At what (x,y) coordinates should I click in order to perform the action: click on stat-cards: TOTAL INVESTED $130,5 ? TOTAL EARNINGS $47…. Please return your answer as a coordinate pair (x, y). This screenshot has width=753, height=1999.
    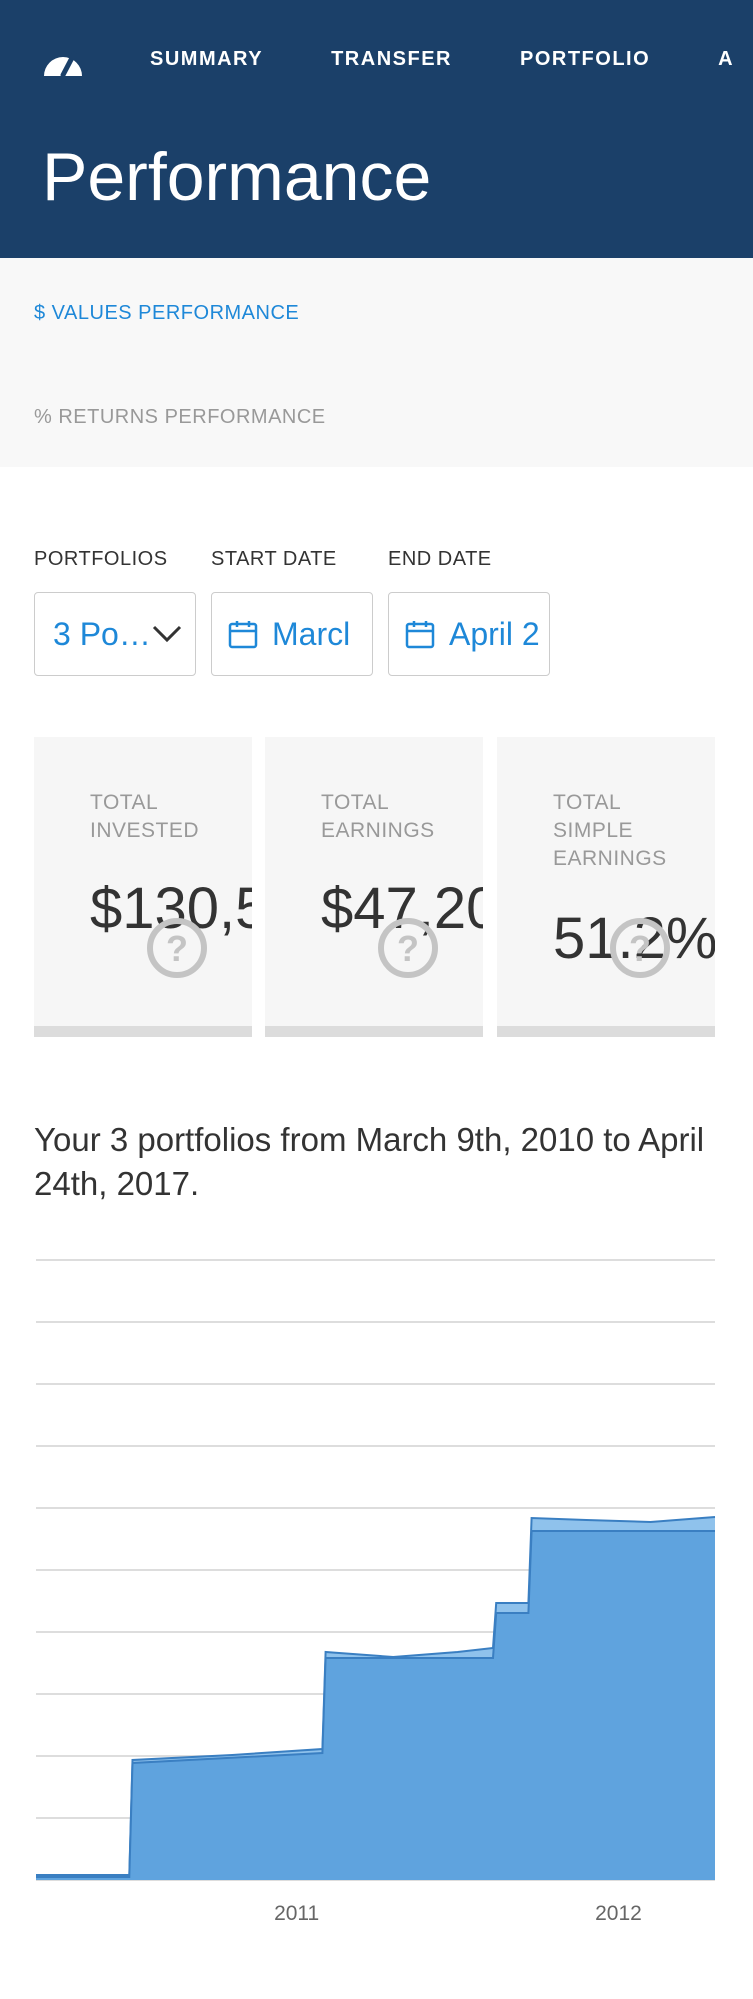
    Looking at the image, I should click on (374, 887).